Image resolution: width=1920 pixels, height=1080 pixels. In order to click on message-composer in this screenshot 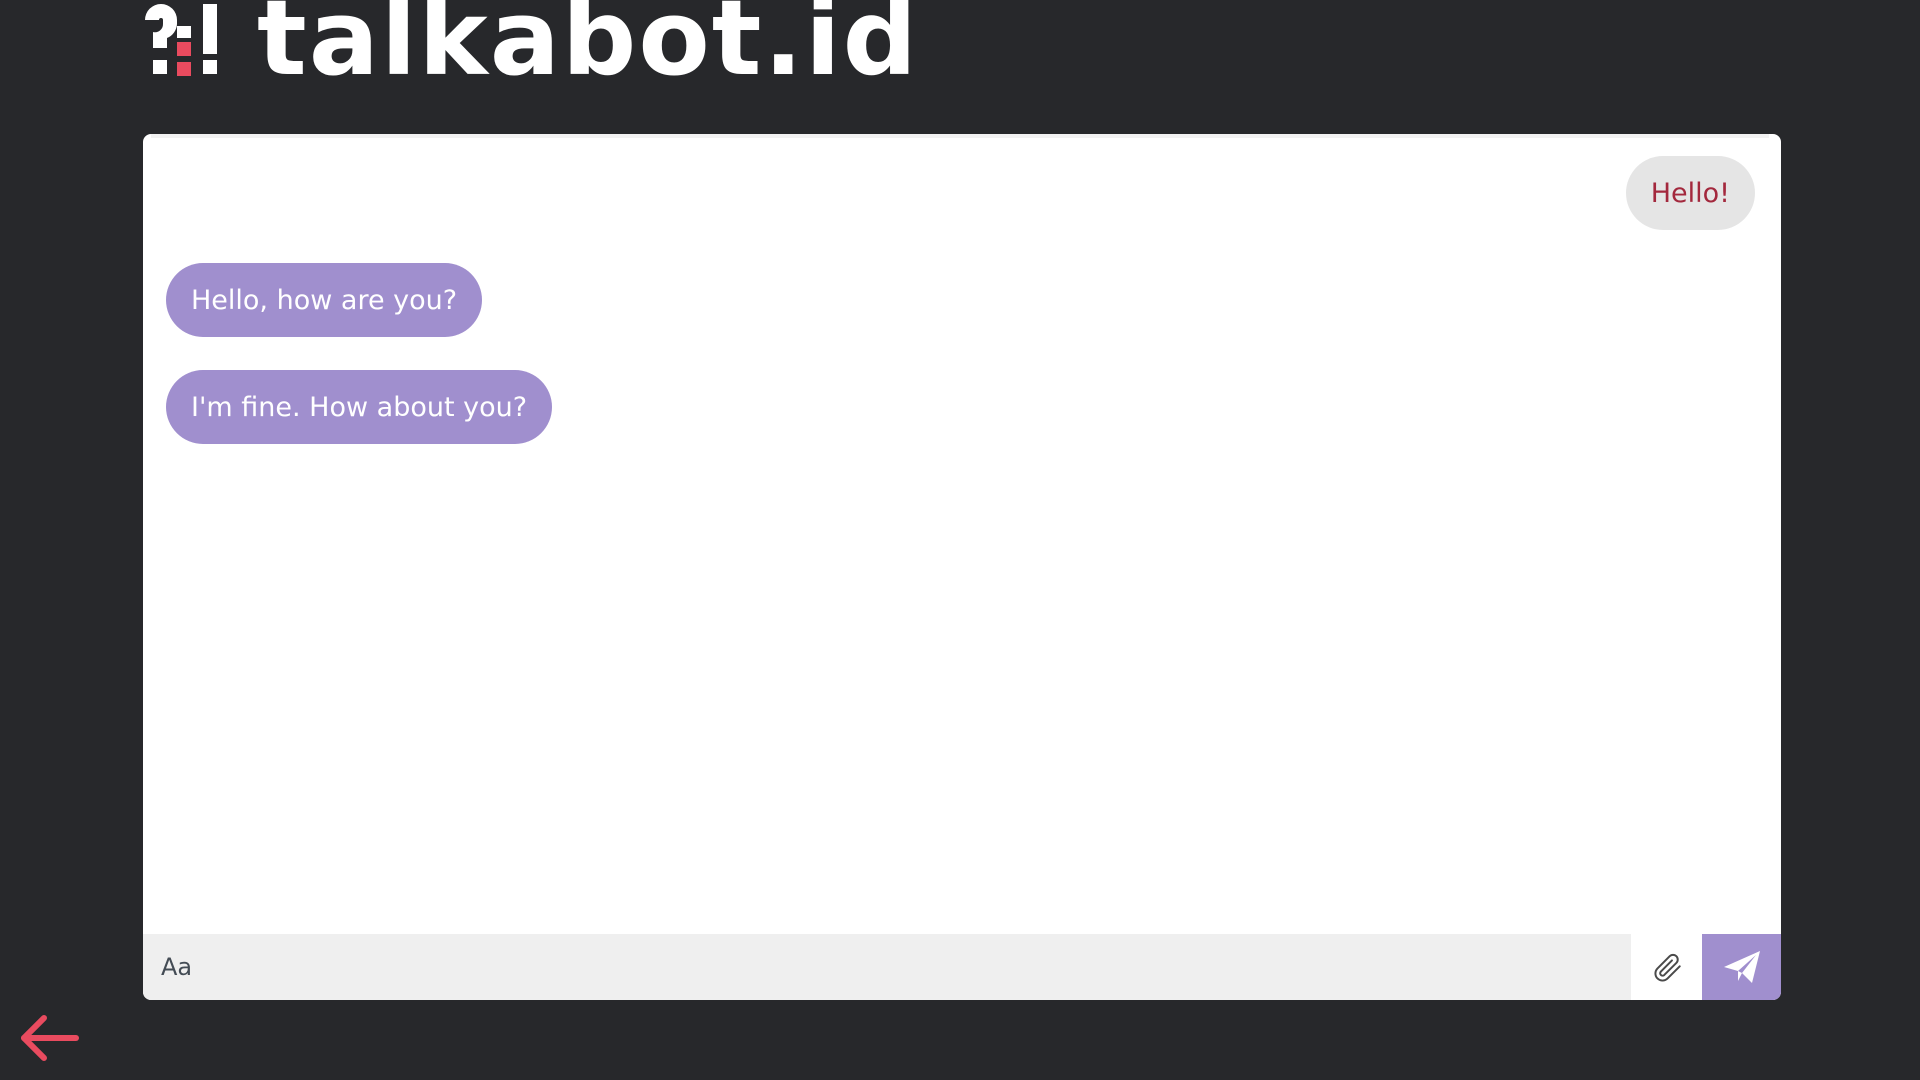, I will do `click(962, 967)`.